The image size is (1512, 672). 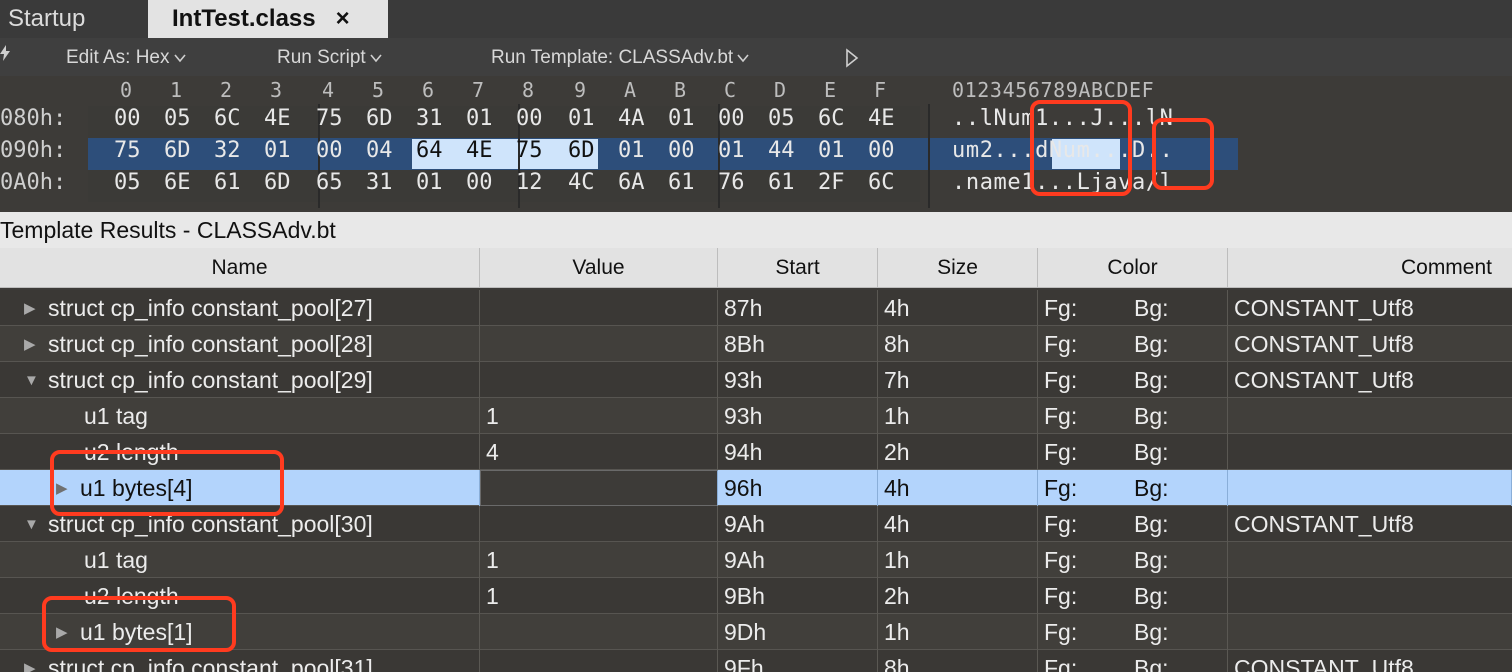 What do you see at coordinates (186, 182) in the screenshot?
I see `hex-byte: 6E` at bounding box center [186, 182].